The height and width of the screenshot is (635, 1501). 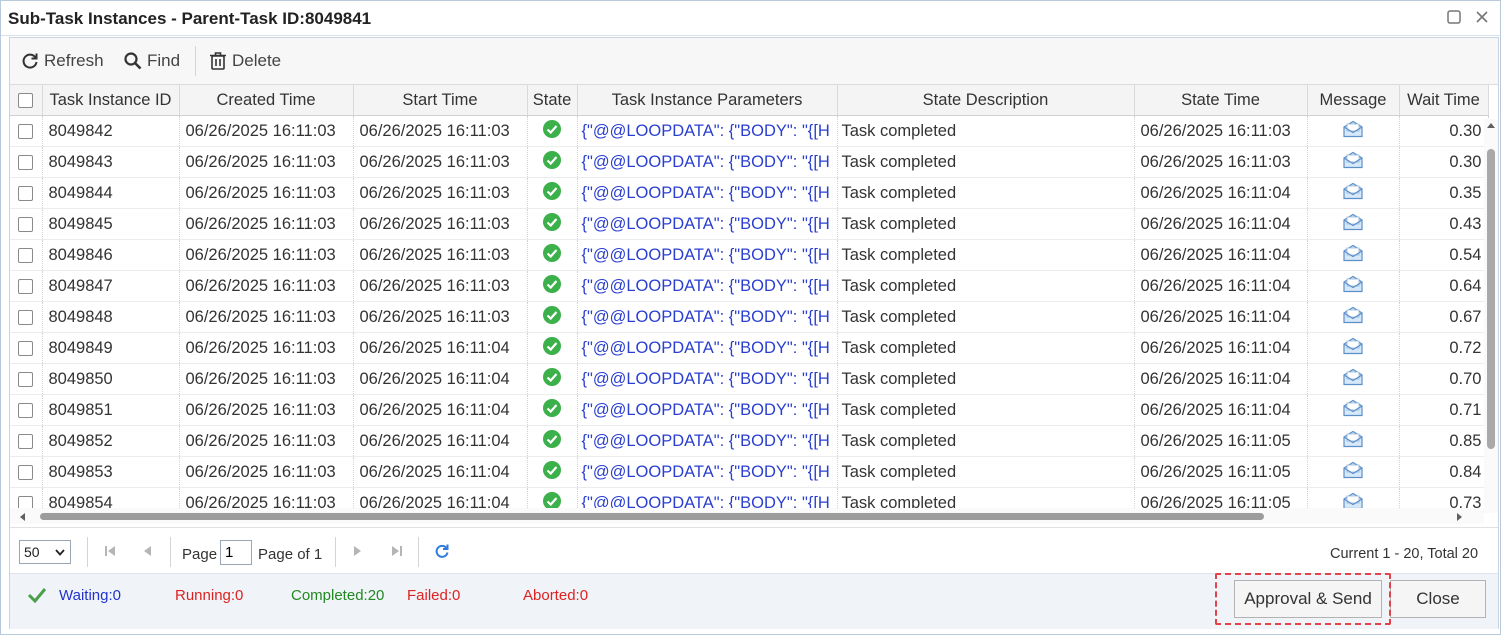 I want to click on scroll-right-arrow-icon, so click(x=1460, y=517).